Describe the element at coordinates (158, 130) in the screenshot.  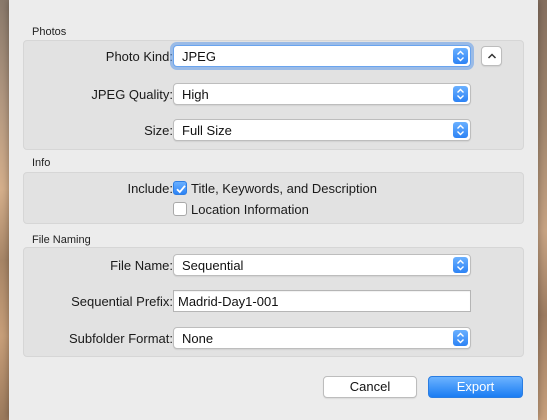
I see `size-label: Size:` at that location.